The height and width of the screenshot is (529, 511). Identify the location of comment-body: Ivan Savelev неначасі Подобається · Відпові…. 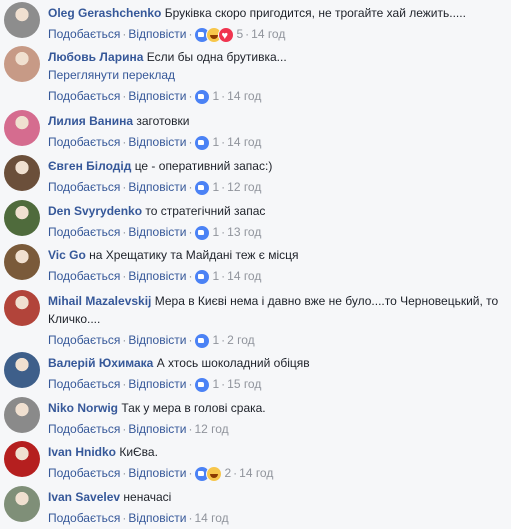
(277, 507).